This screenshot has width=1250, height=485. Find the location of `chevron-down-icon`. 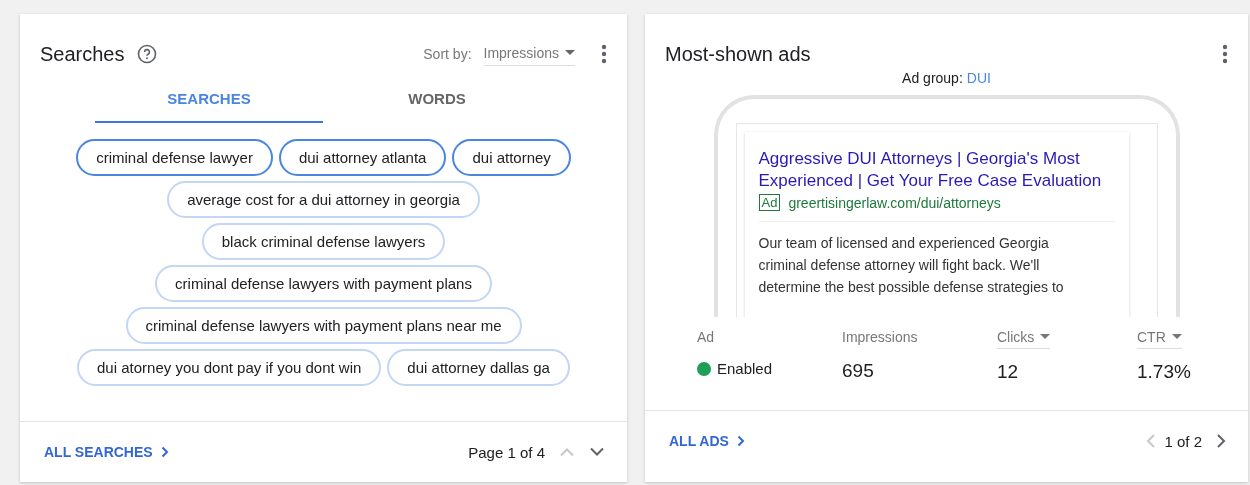

chevron-down-icon is located at coordinates (597, 452).